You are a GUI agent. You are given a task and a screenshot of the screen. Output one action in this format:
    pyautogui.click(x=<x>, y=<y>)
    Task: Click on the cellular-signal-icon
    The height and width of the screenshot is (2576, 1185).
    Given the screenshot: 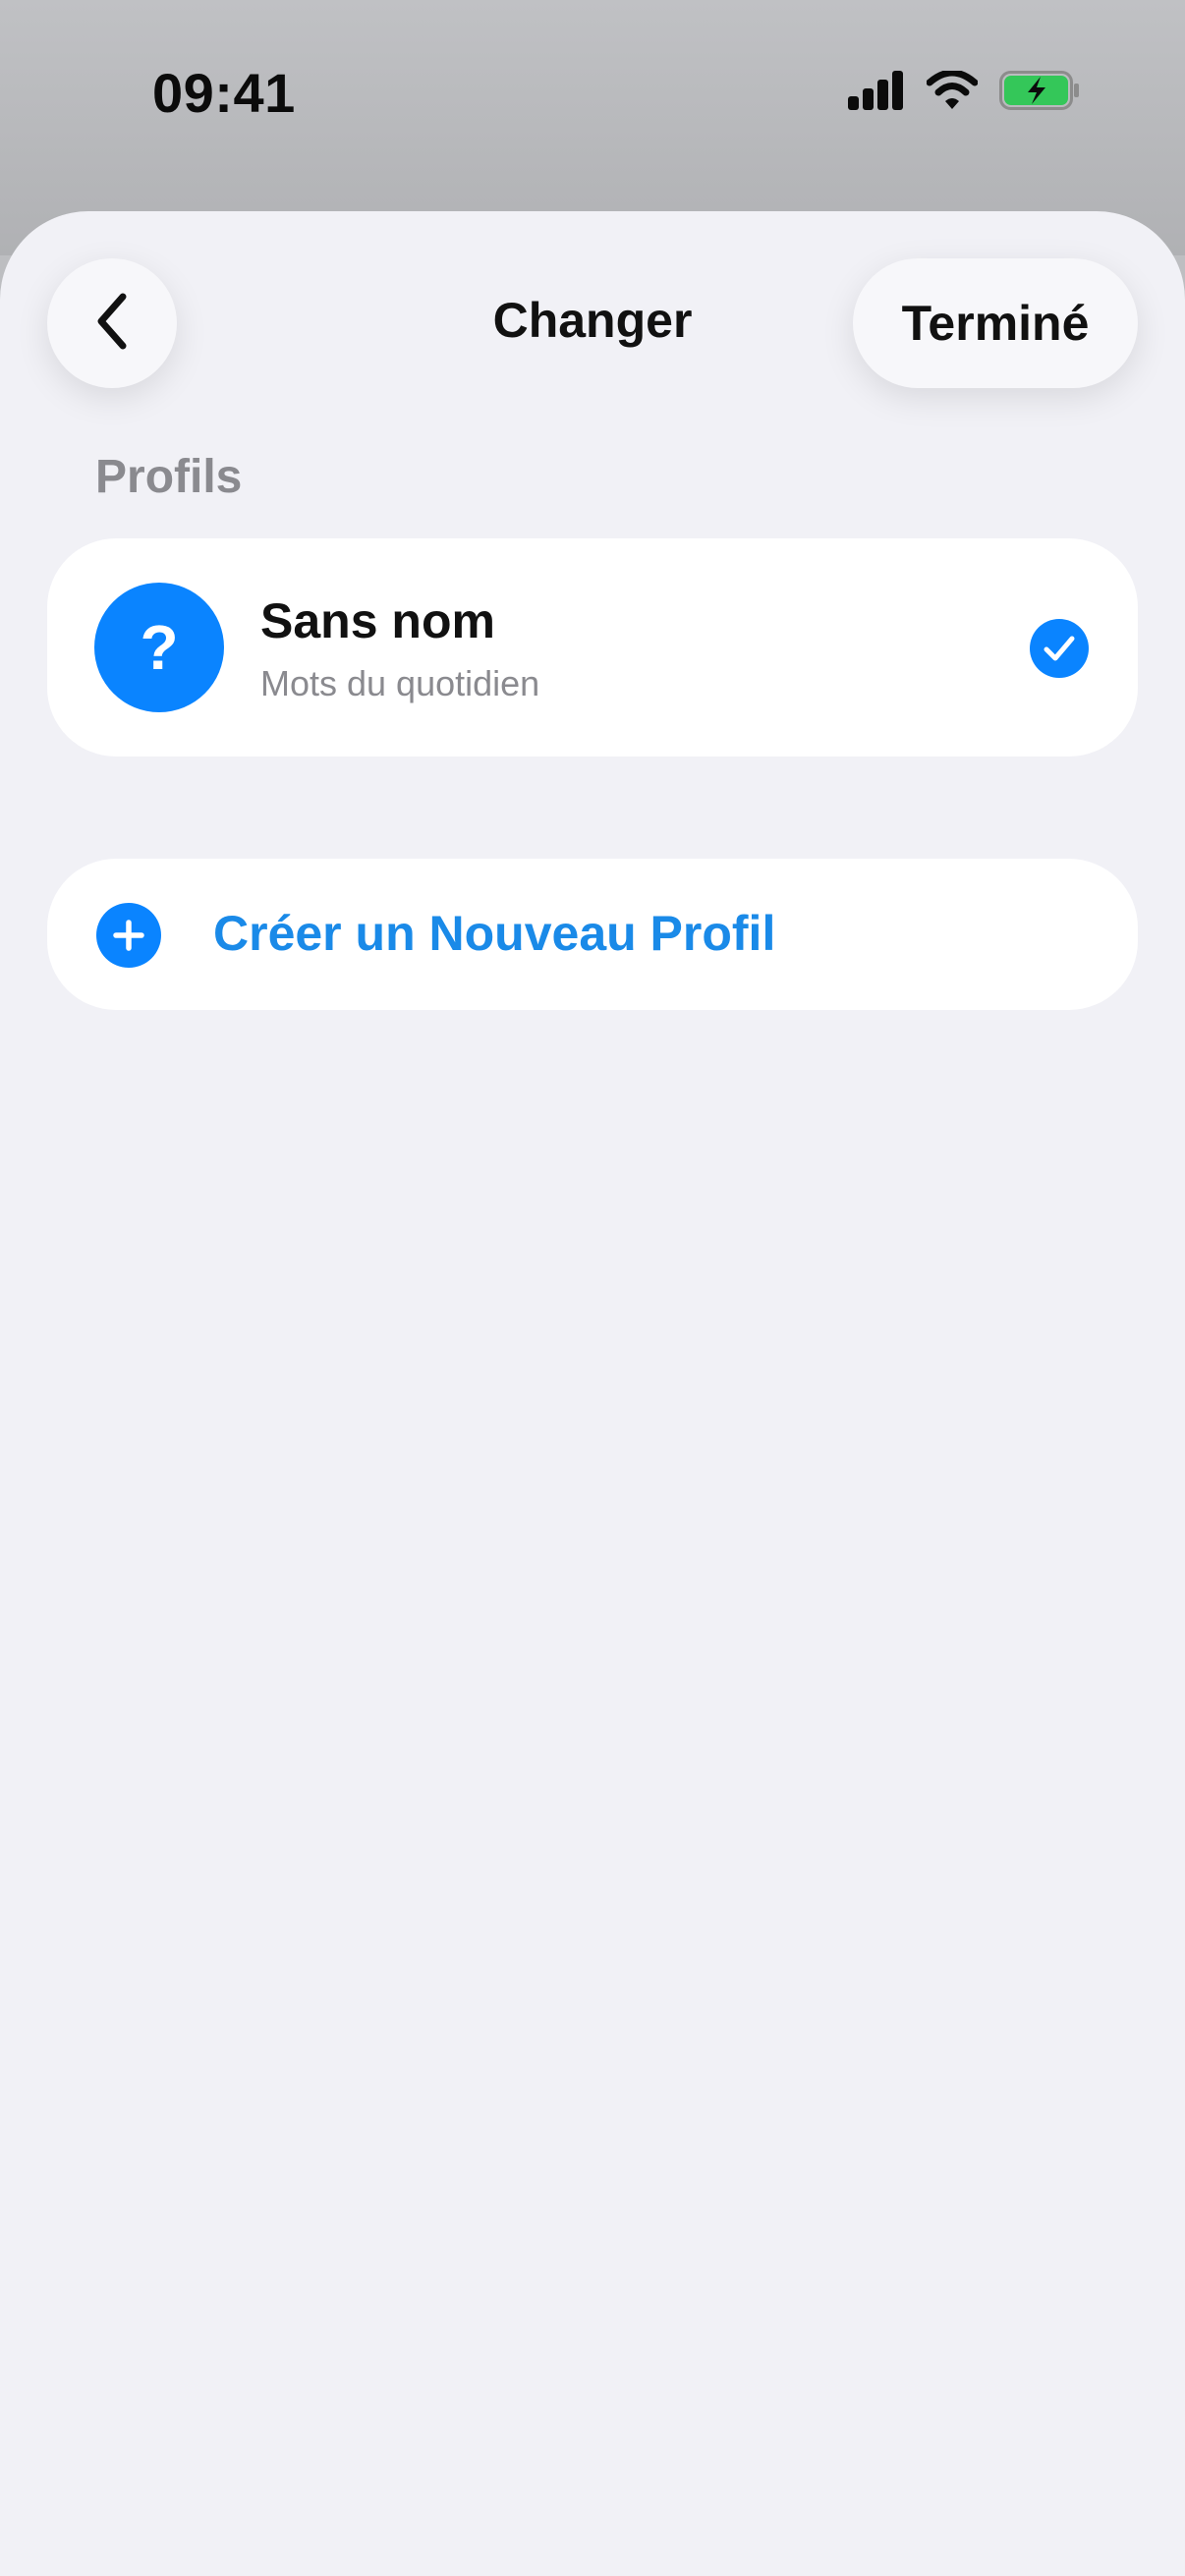 What is the action you would take?
    pyautogui.click(x=877, y=93)
    